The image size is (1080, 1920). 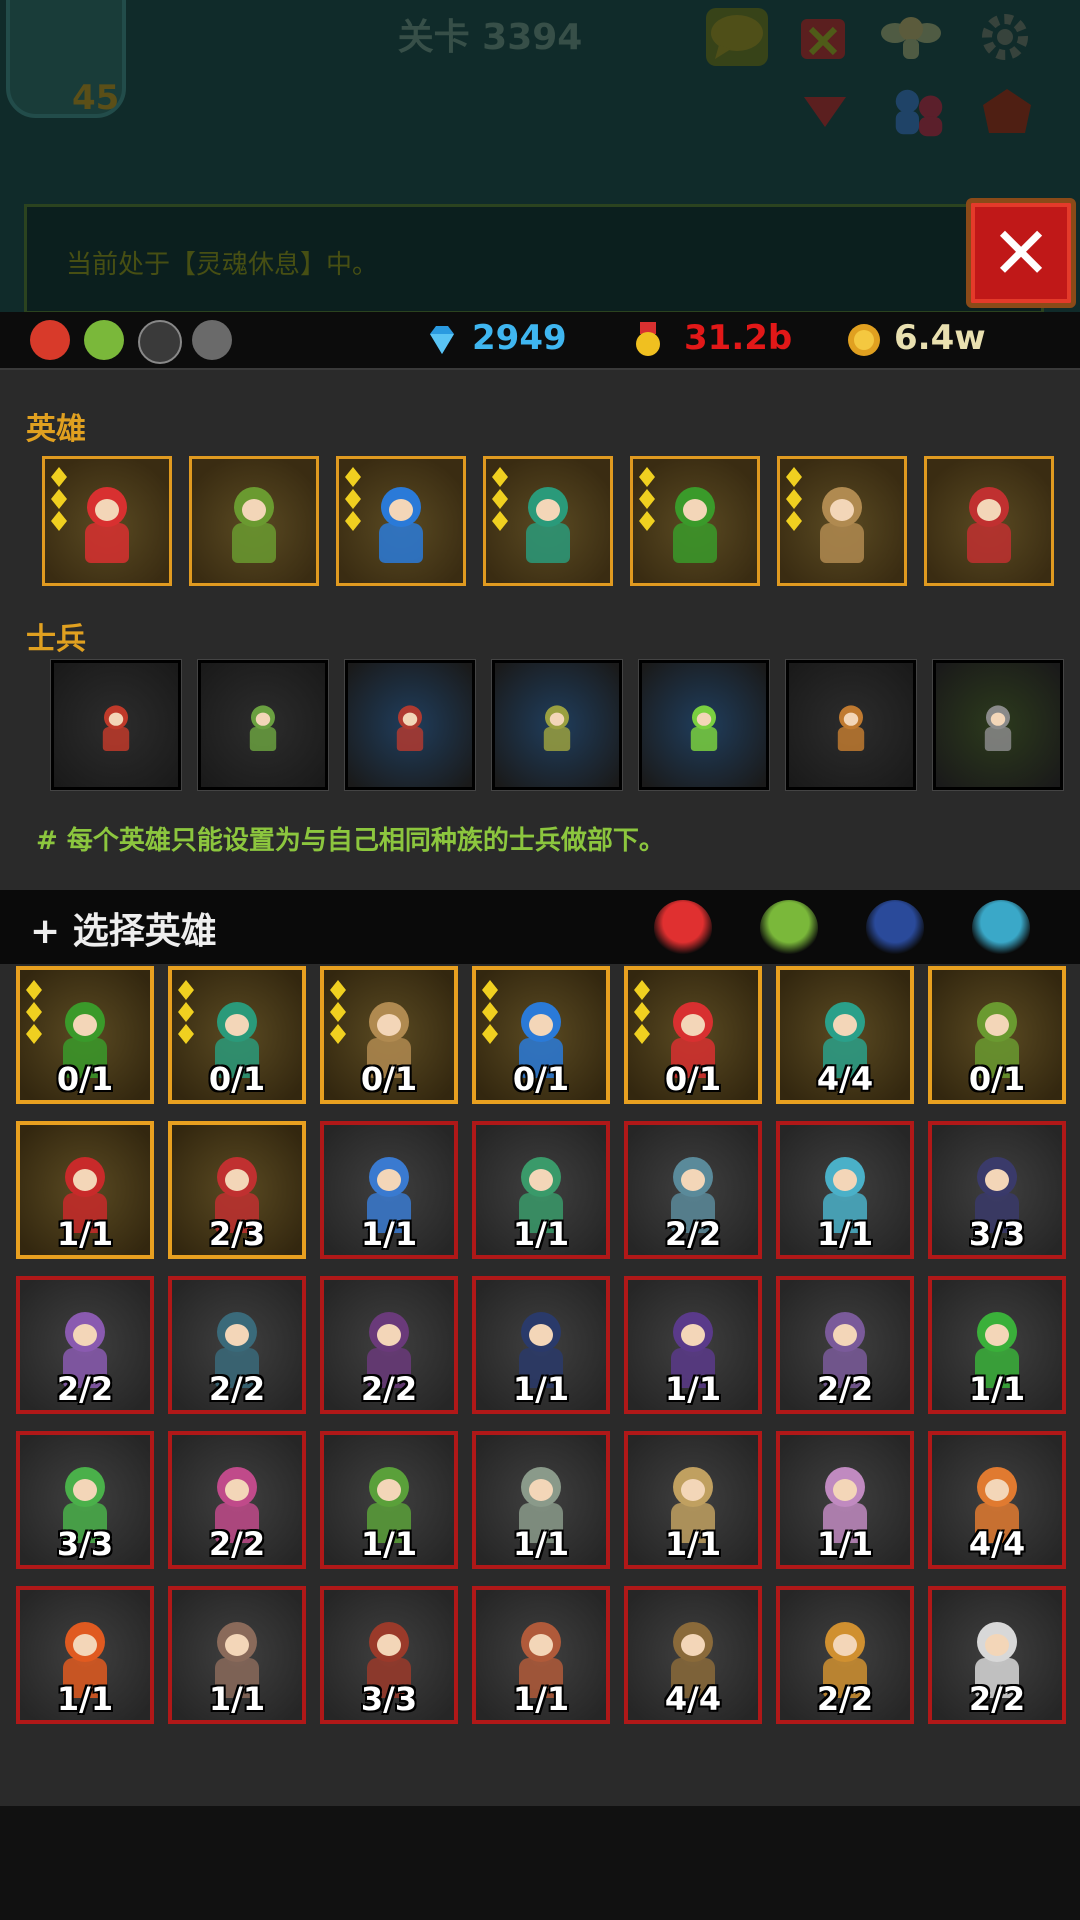 I want to click on hero-count: 2/3, so click(x=237, y=1234).